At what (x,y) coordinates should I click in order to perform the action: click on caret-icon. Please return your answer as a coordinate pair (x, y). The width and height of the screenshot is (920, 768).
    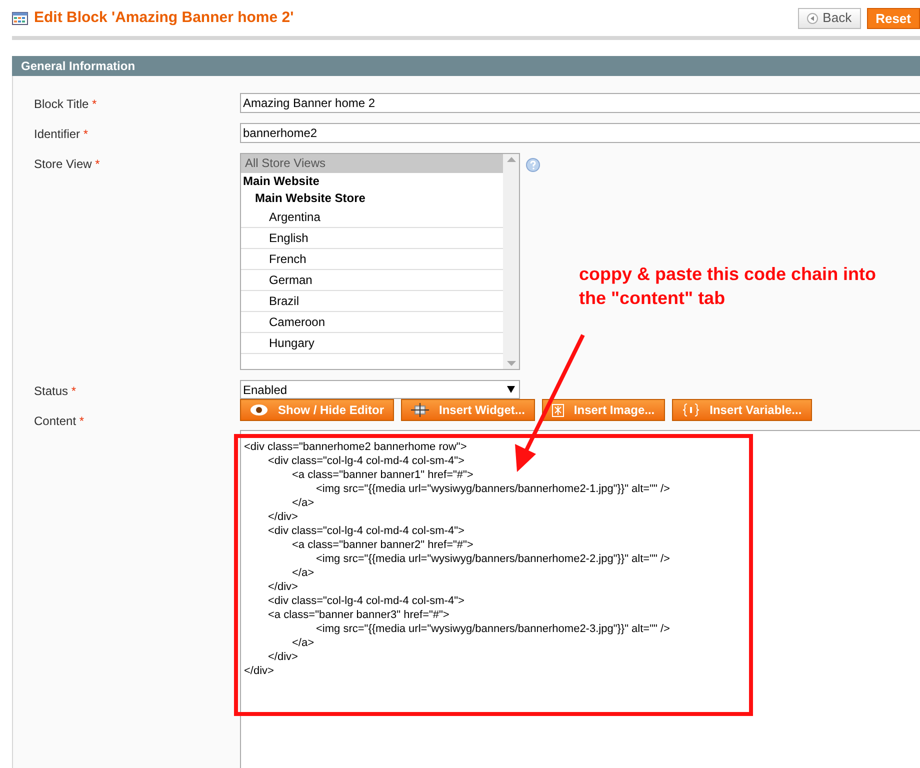
    Looking at the image, I should click on (511, 389).